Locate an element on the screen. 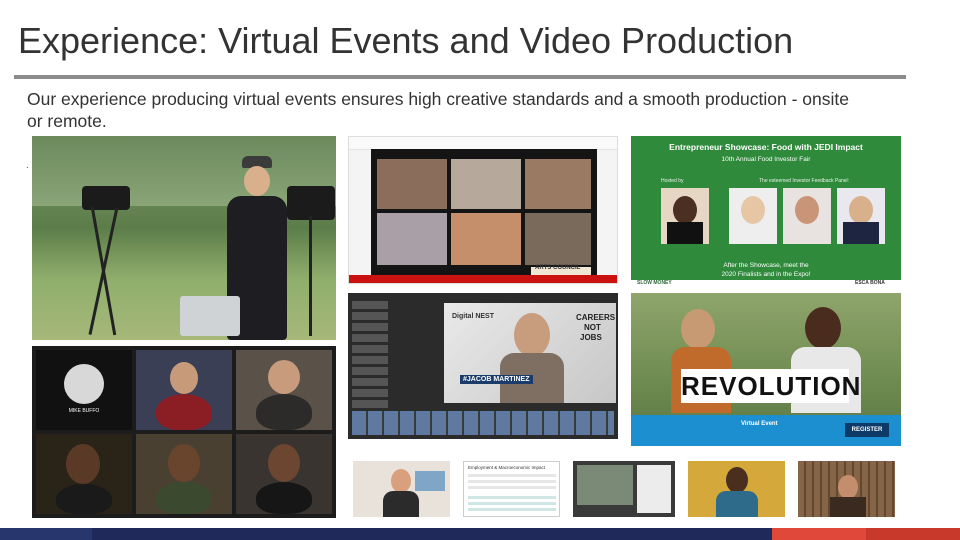 The height and width of the screenshot is (540, 960). showcase-footer-1: After the Showcase, meet the is located at coordinates (766, 265).